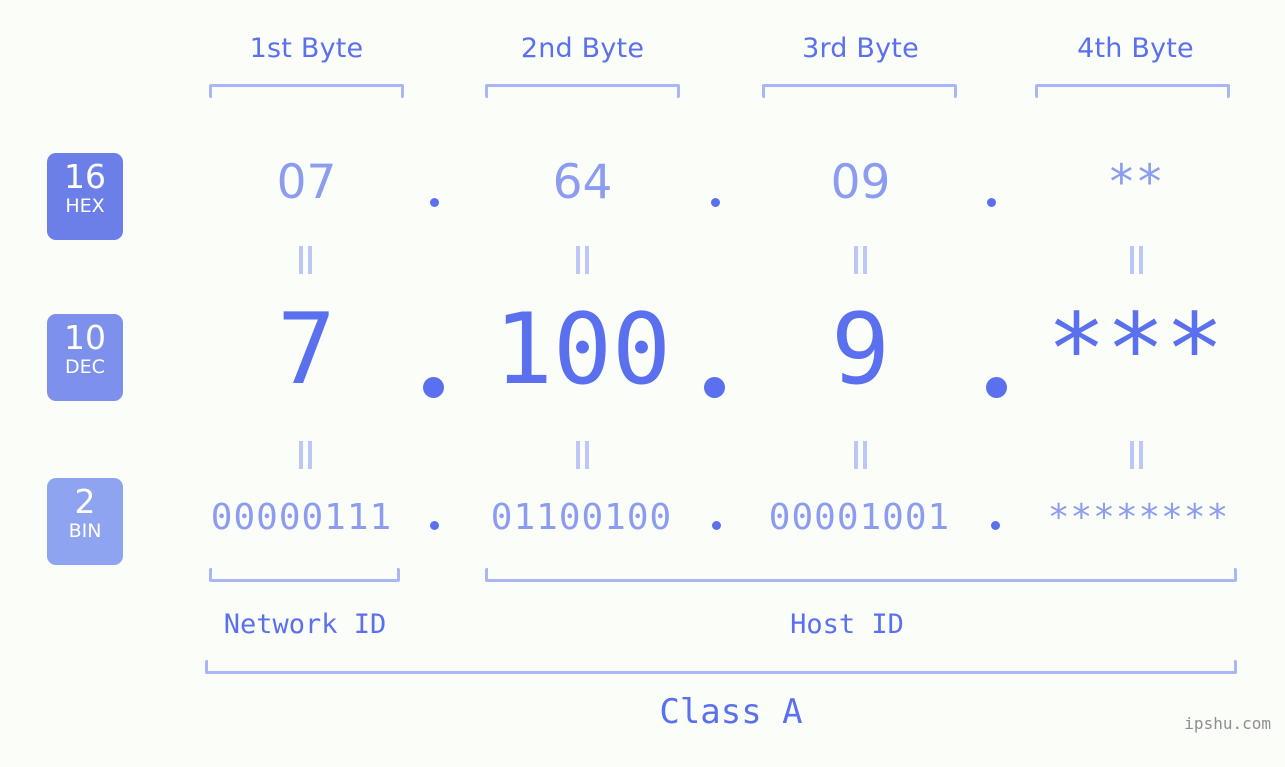 This screenshot has width=1285, height=767. Describe the element at coordinates (847, 624) in the screenshot. I see `host-id-label: Host ID` at that location.